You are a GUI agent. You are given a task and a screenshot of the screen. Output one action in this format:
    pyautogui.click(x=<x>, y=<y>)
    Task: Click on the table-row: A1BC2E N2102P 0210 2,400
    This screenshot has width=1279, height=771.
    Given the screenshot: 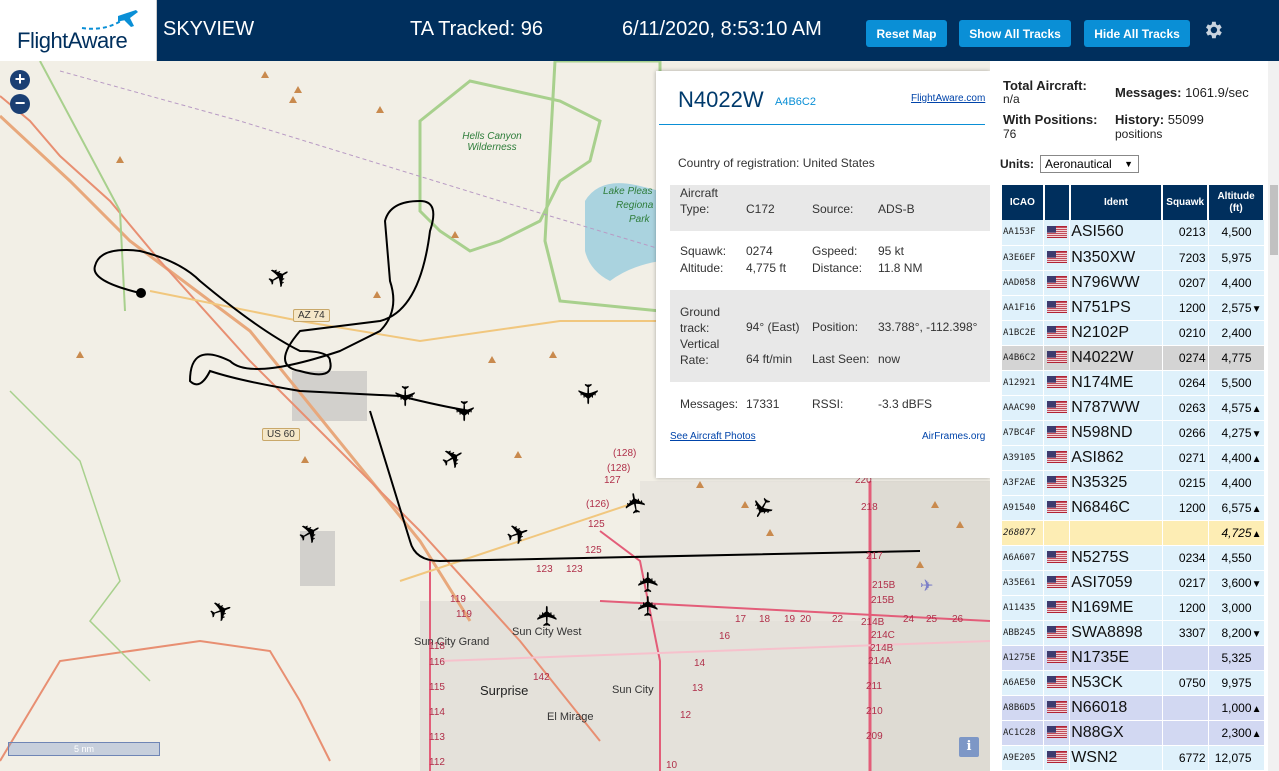 What is the action you would take?
    pyautogui.click(x=1133, y=333)
    